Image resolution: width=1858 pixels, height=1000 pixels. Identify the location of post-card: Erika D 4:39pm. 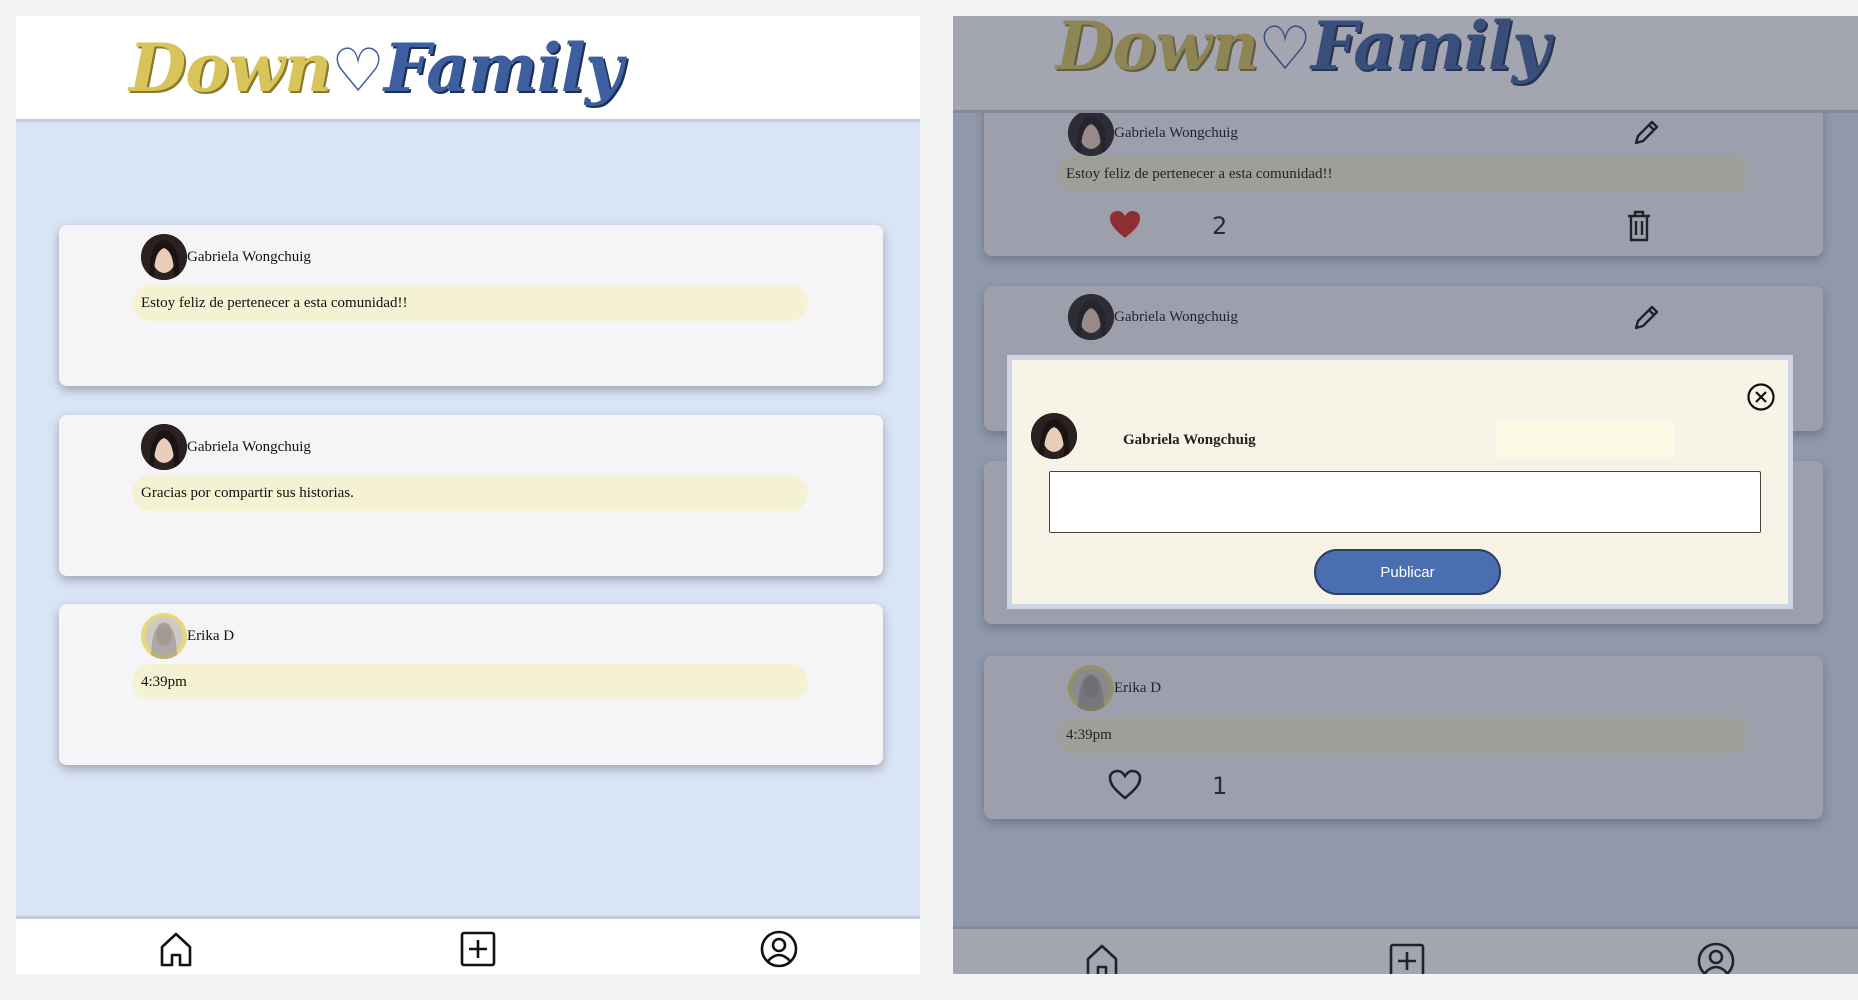
(471, 684).